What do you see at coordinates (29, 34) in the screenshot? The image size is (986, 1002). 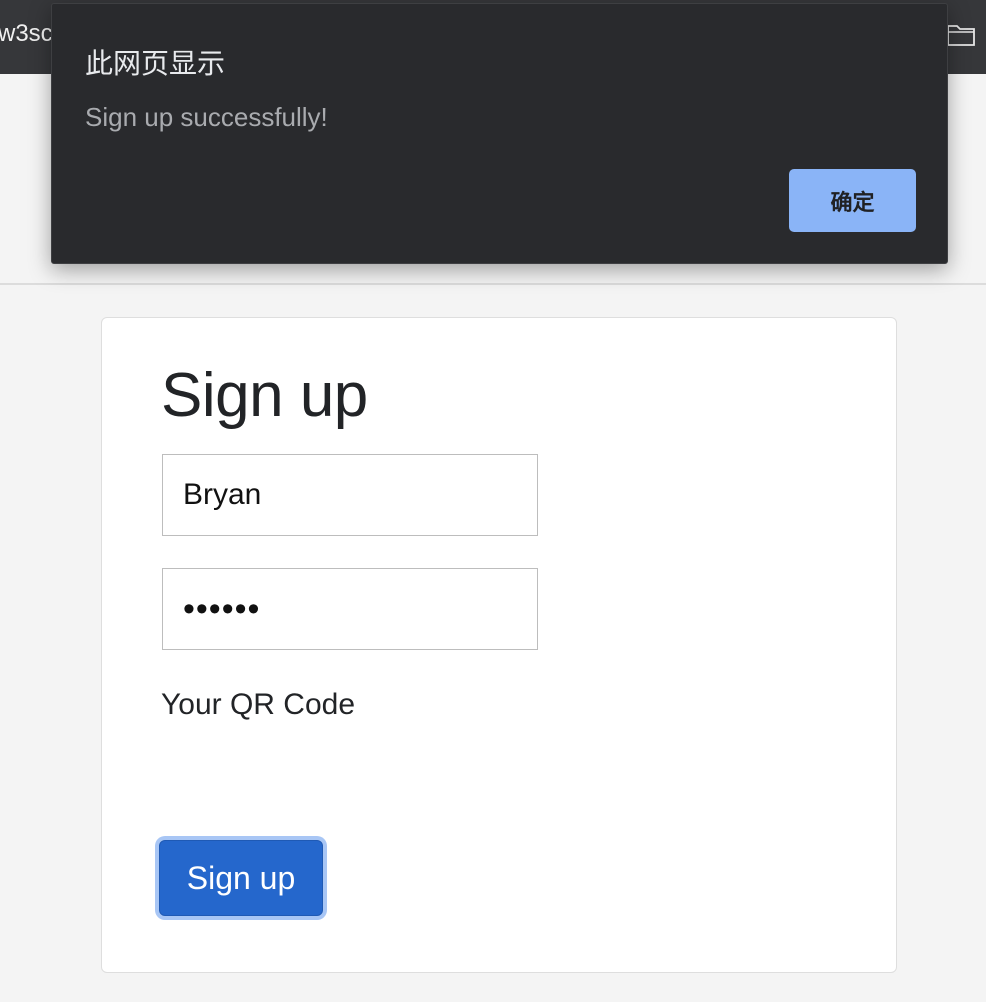 I see `tab-title: w3scl` at bounding box center [29, 34].